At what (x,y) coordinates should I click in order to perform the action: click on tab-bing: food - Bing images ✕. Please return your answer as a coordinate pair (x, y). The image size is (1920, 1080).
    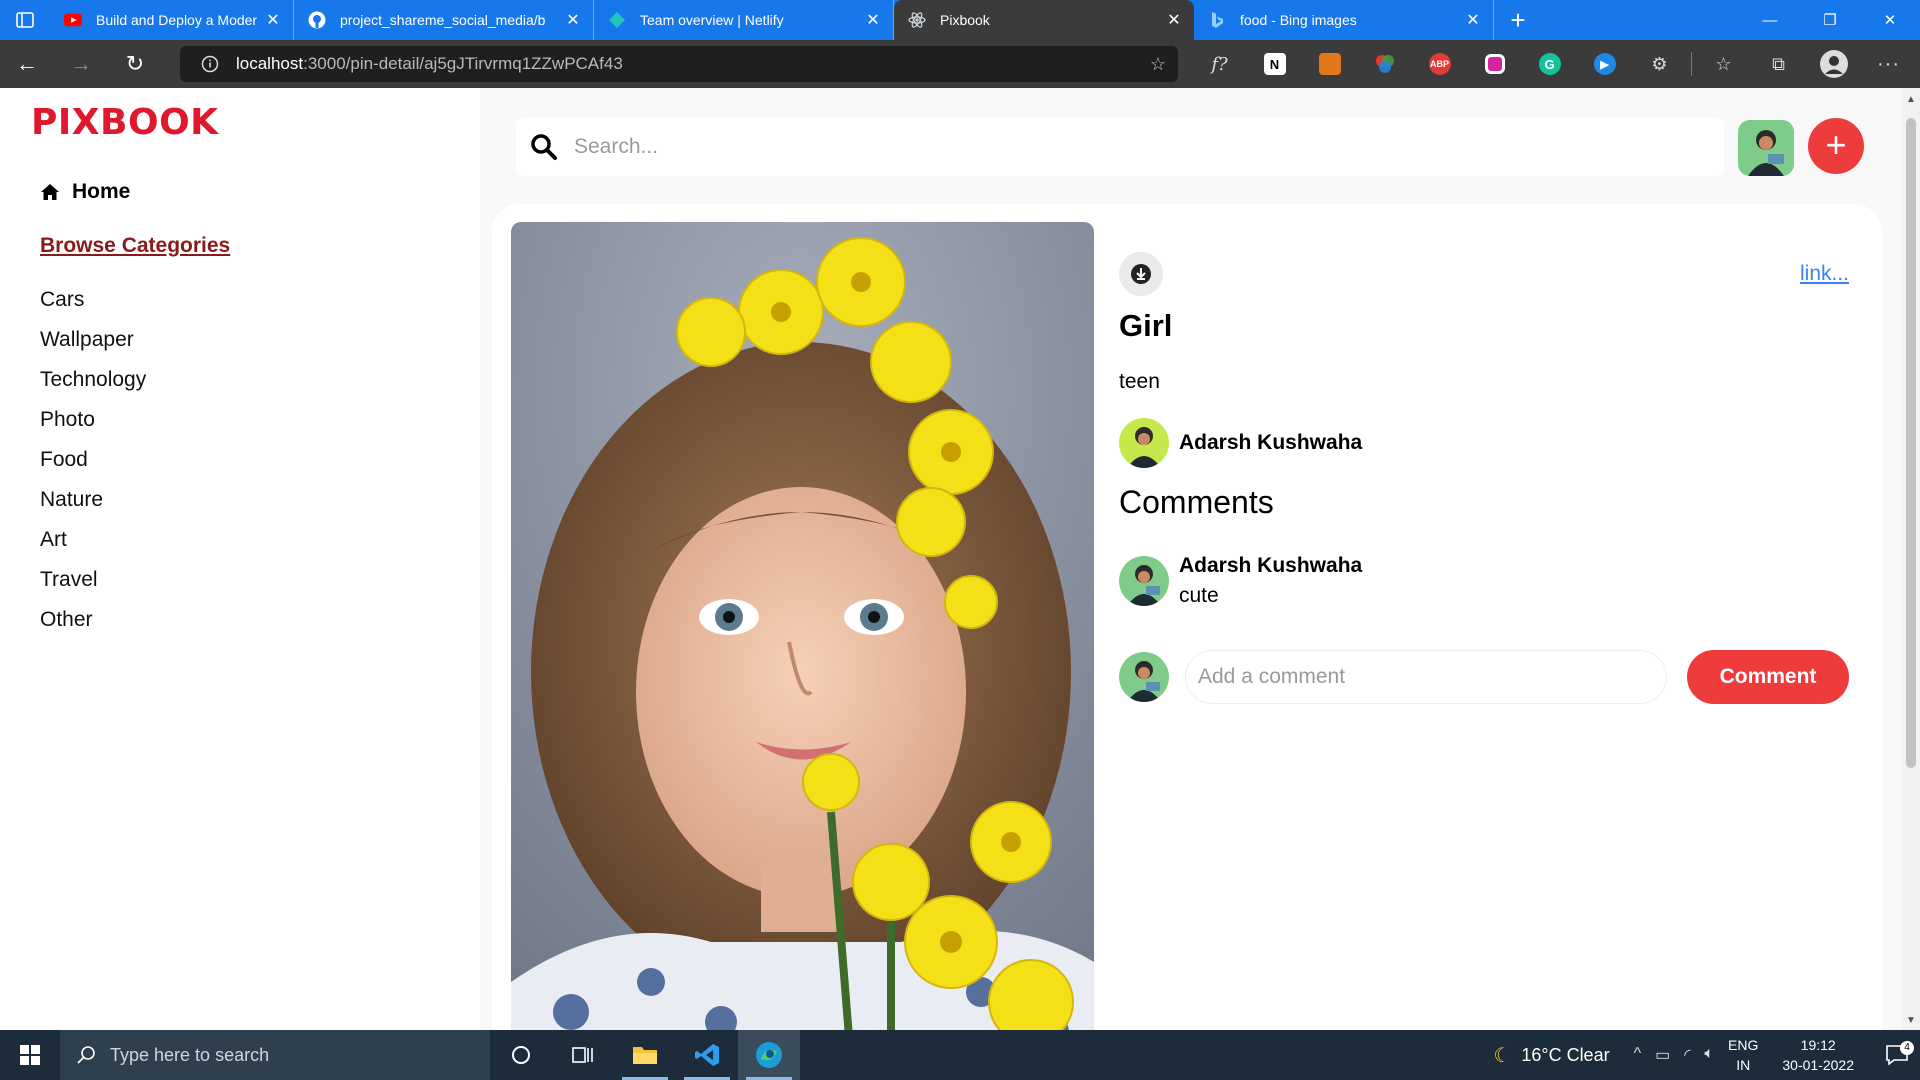
    Looking at the image, I should click on (1344, 20).